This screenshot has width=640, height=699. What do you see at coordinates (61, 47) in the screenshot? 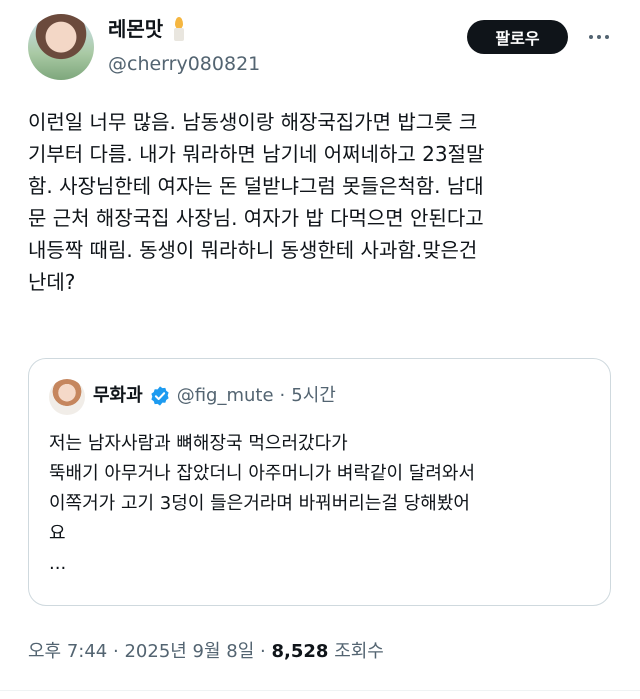
I see `author-avatar` at bounding box center [61, 47].